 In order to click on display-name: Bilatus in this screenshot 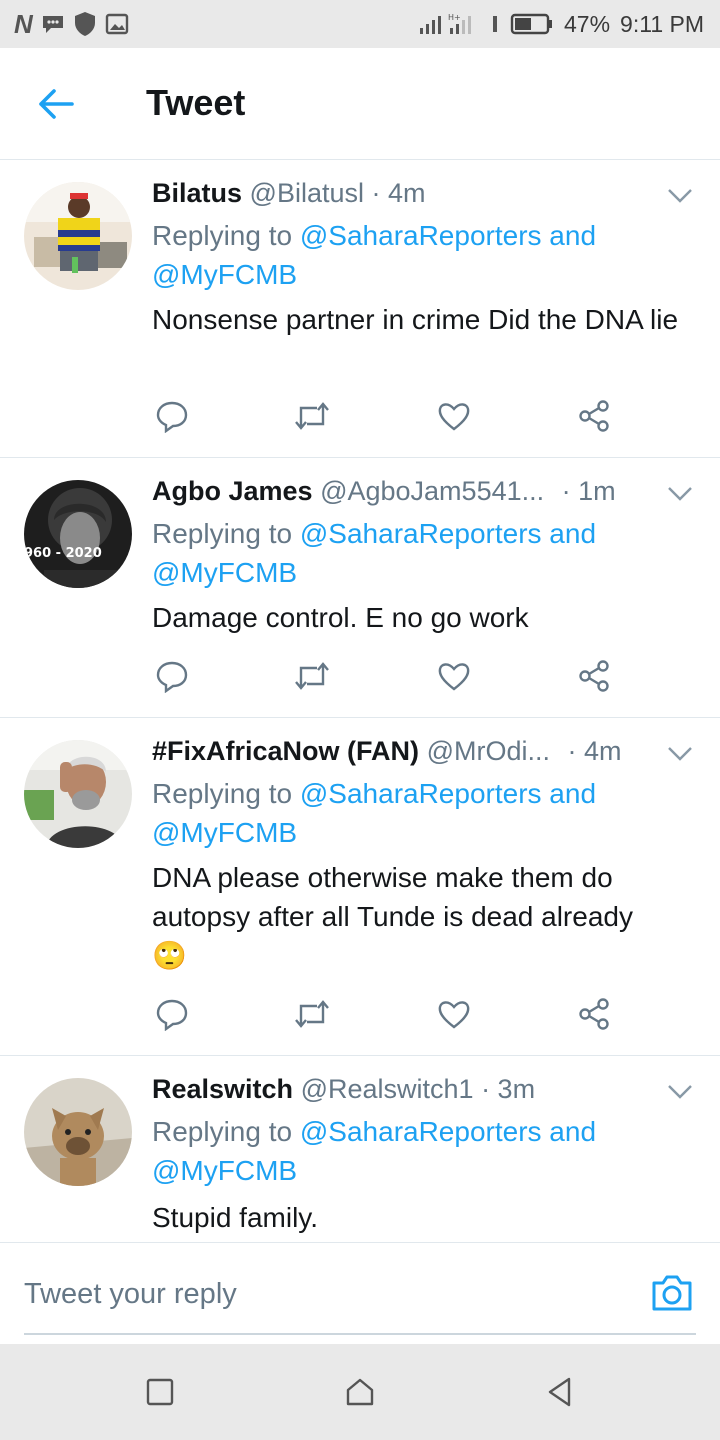, I will do `click(197, 193)`.